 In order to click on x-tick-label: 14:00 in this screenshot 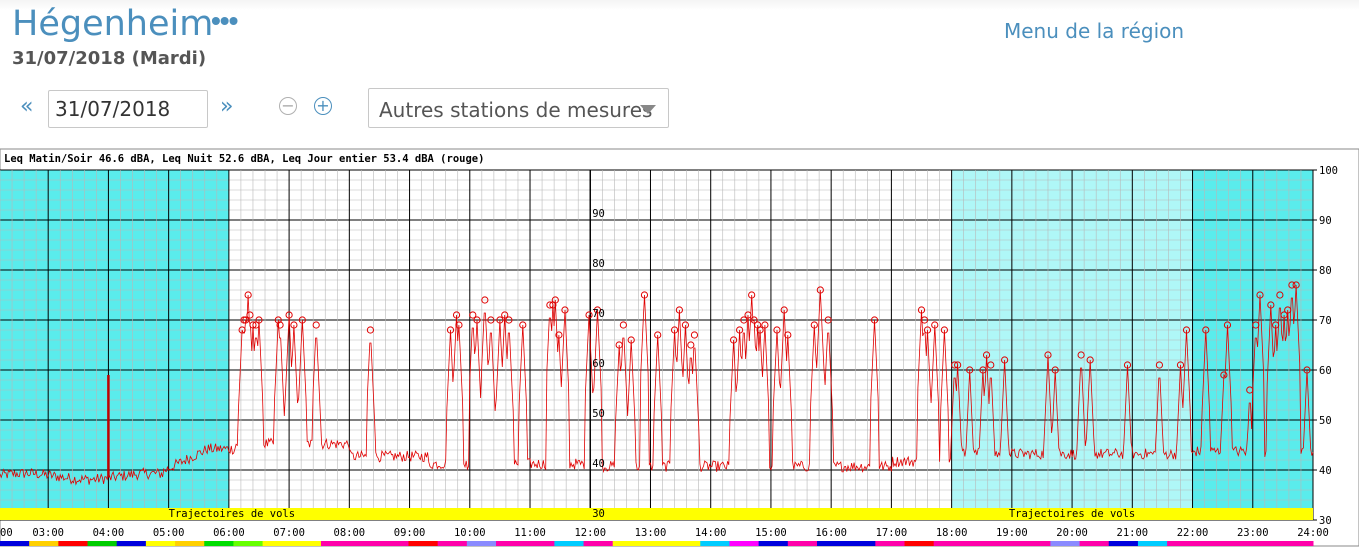, I will do `click(711, 533)`.